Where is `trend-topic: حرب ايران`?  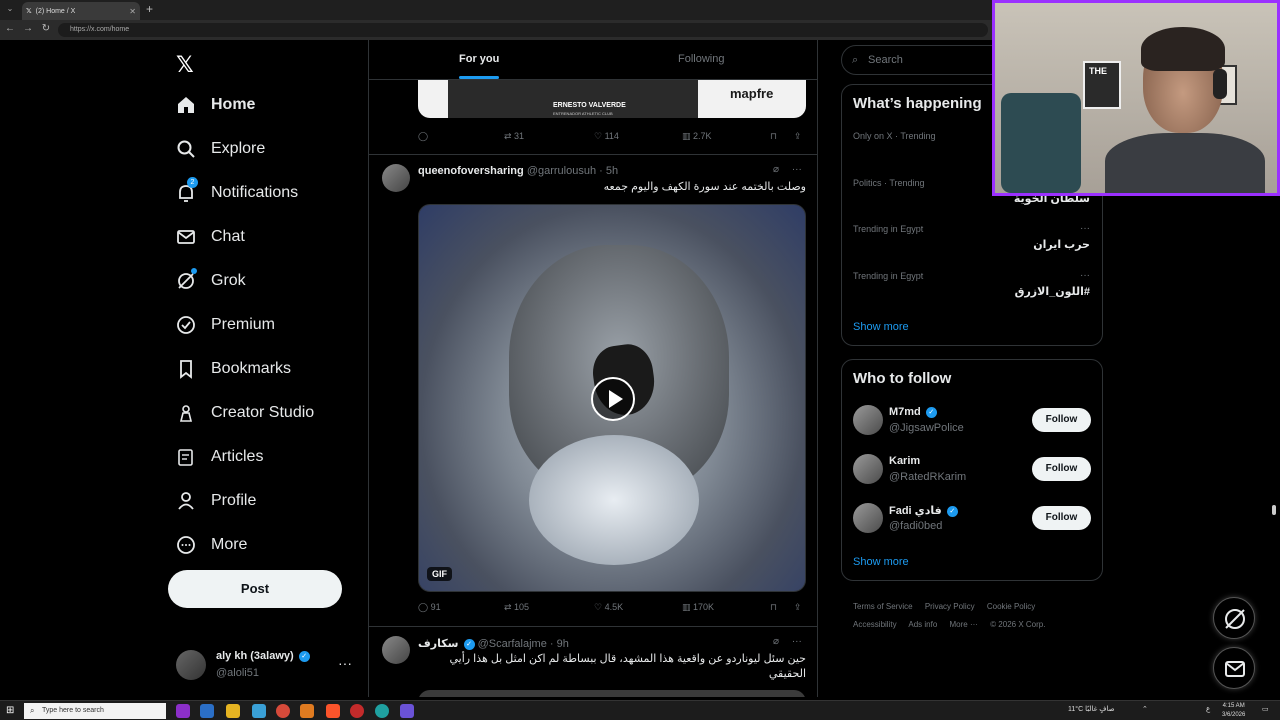 trend-topic: حرب ايران is located at coordinates (1061, 244).